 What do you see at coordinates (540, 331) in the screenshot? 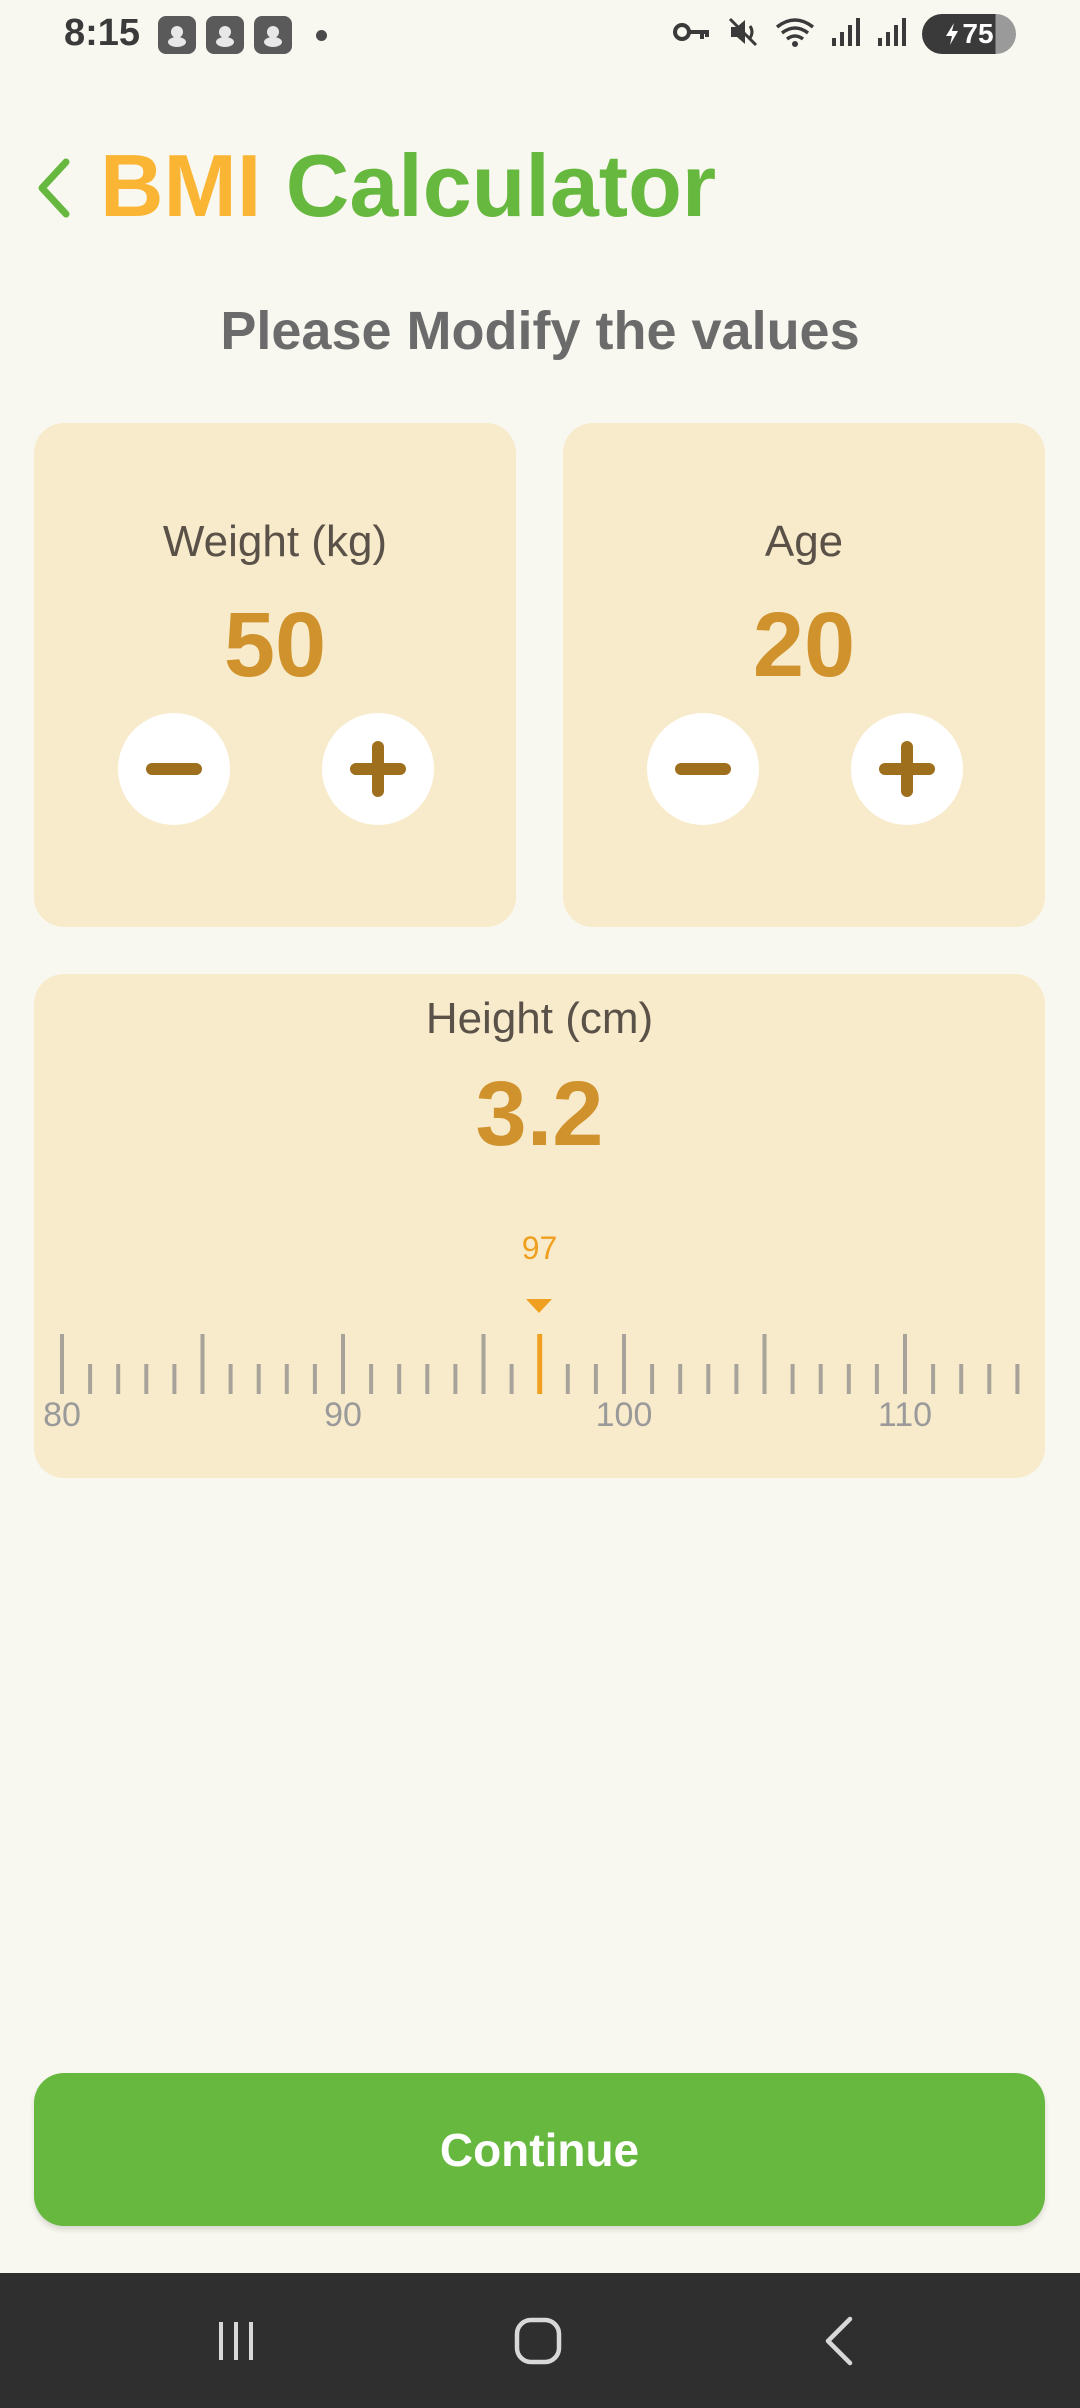
I see `subtitle: Please Modify the values` at bounding box center [540, 331].